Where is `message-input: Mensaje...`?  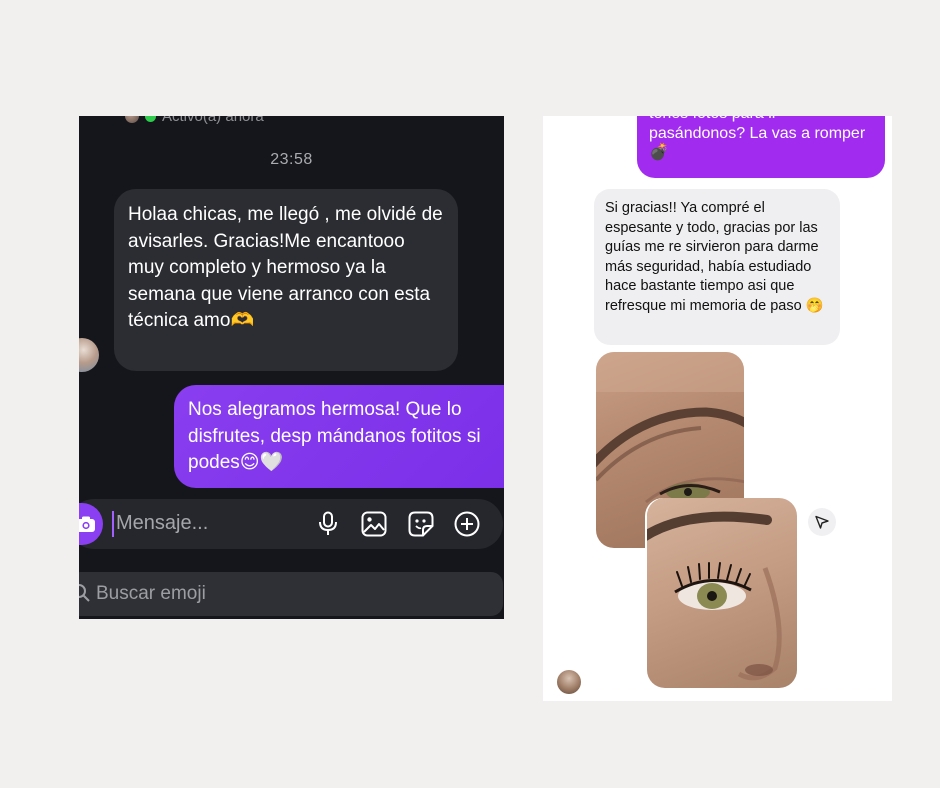
message-input: Mensaje... is located at coordinates (162, 523).